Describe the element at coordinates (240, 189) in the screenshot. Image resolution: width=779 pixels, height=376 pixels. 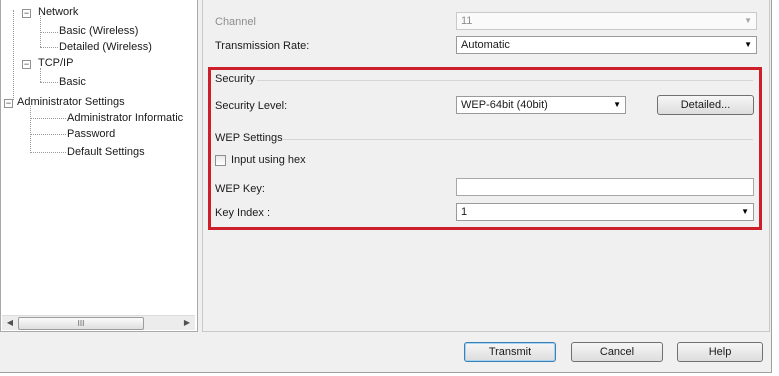
I see `wep-key-label: WEP Key:` at that location.